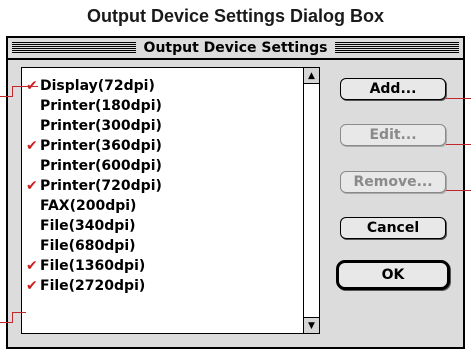 The height and width of the screenshot is (355, 471). Describe the element at coordinates (393, 228) in the screenshot. I see `cancel-button: Cancel` at that location.